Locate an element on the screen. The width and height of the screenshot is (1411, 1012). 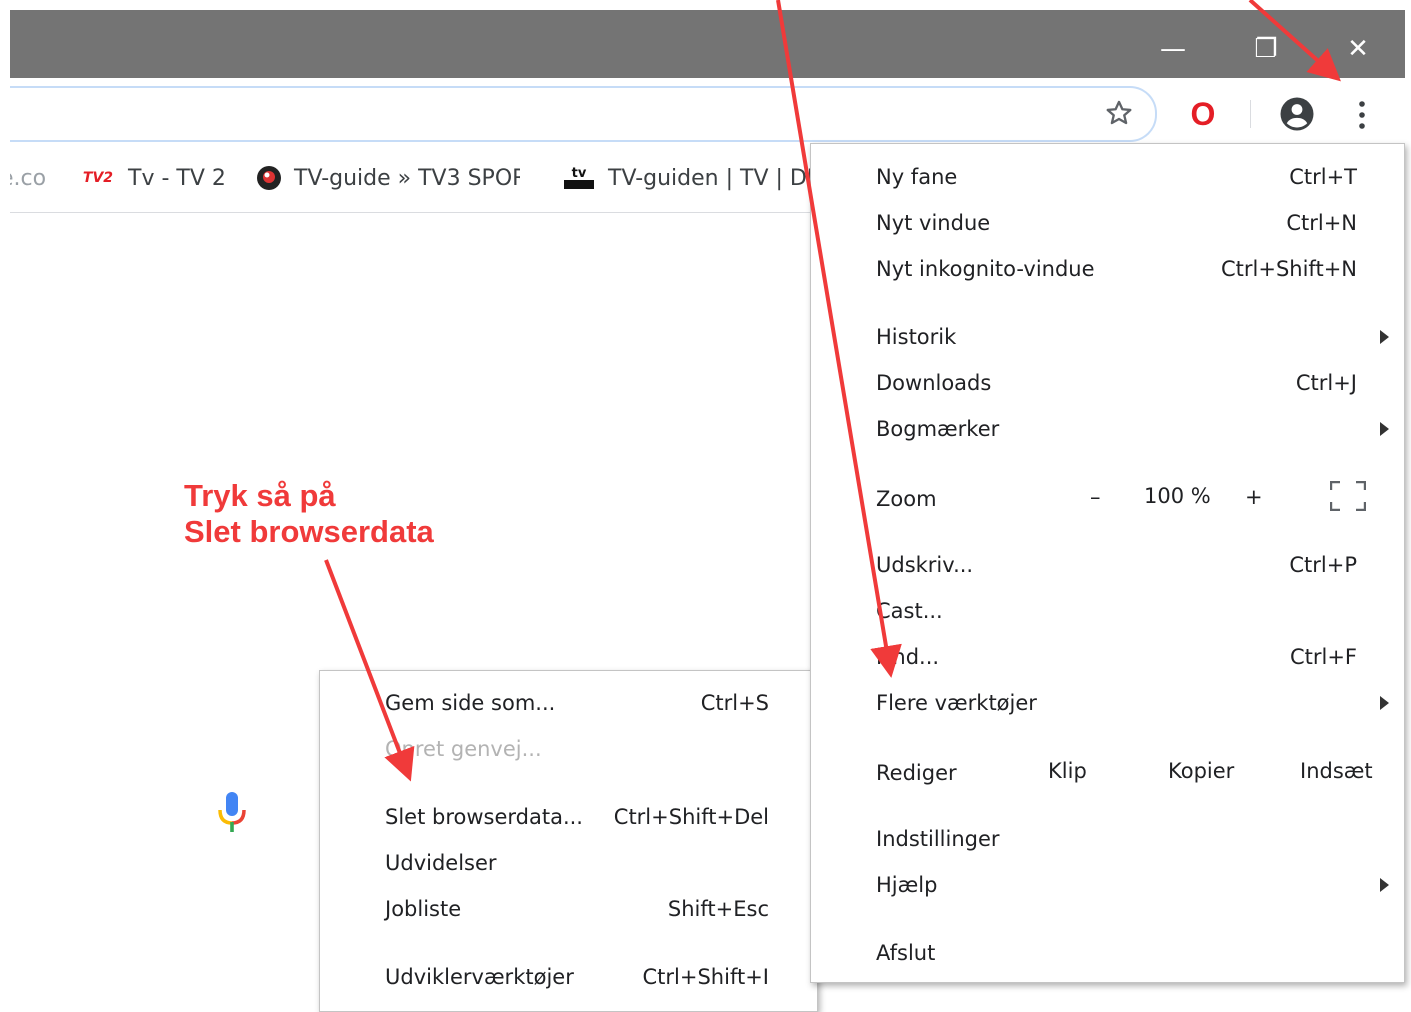
bookmark-star-icon is located at coordinates (1119, 113).